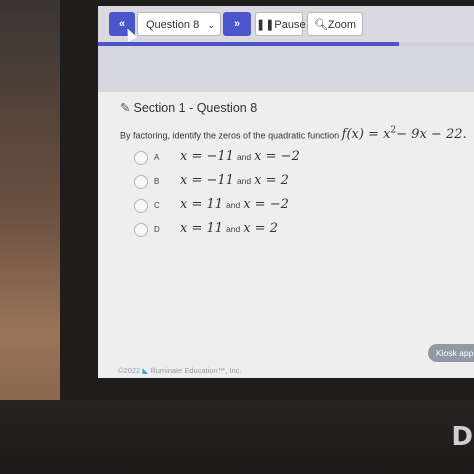 The image size is (474, 474). I want to click on next-question-button: », so click(237, 24).